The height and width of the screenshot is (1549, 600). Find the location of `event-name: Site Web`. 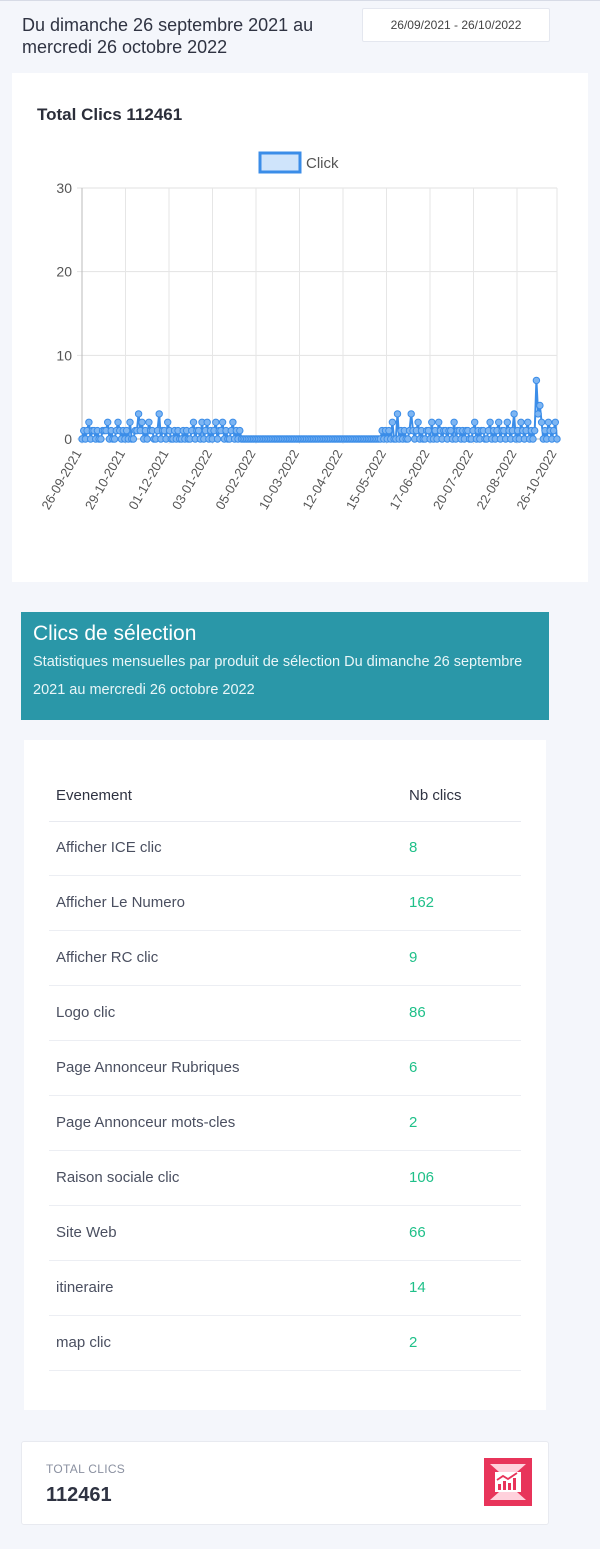

event-name: Site Web is located at coordinates (86, 1232).